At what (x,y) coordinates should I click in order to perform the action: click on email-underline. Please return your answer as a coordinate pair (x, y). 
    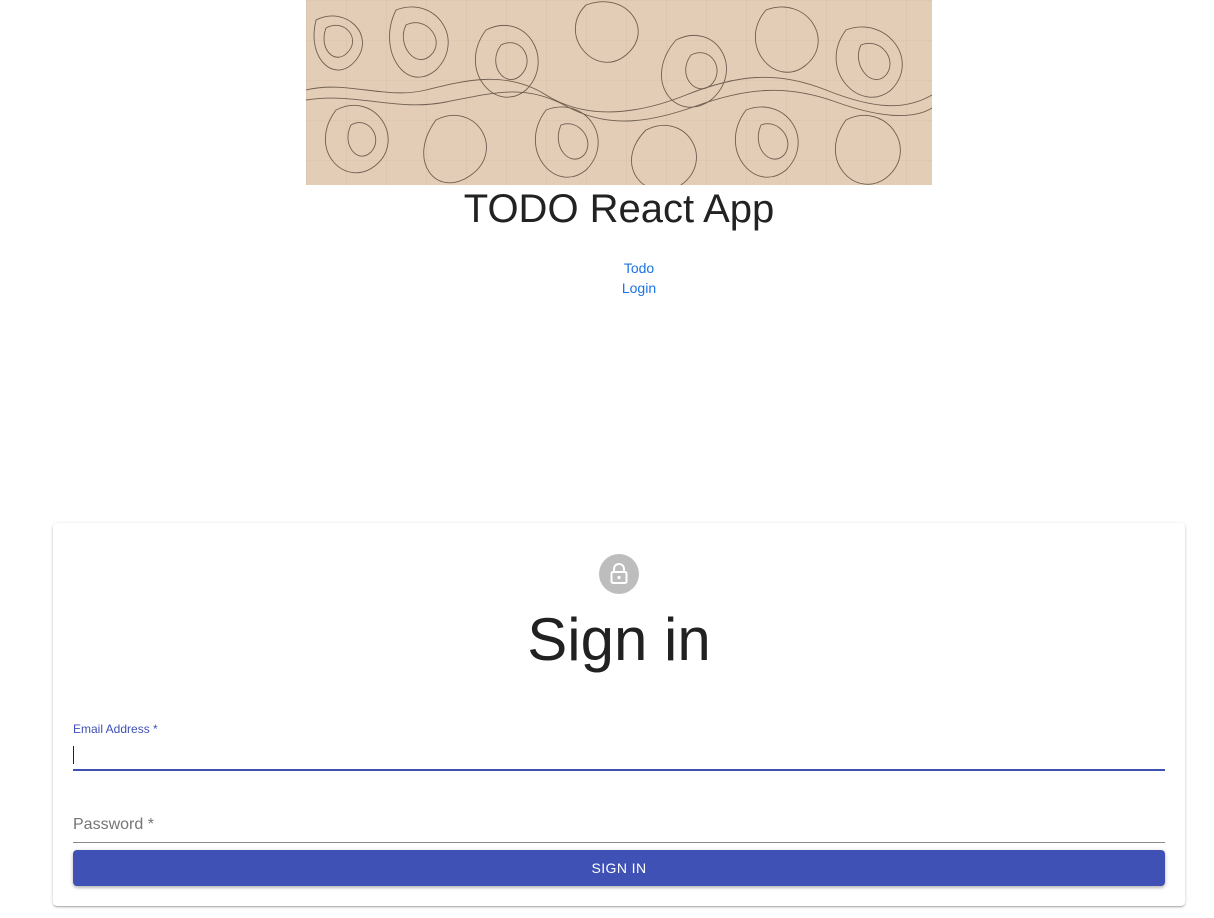
    Looking at the image, I should click on (619, 770).